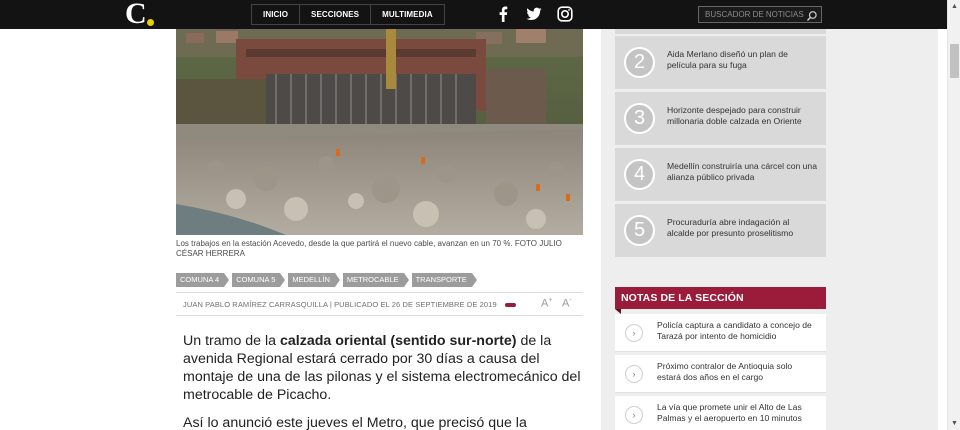 This screenshot has height=430, width=960. I want to click on twitter-icon, so click(534, 14).